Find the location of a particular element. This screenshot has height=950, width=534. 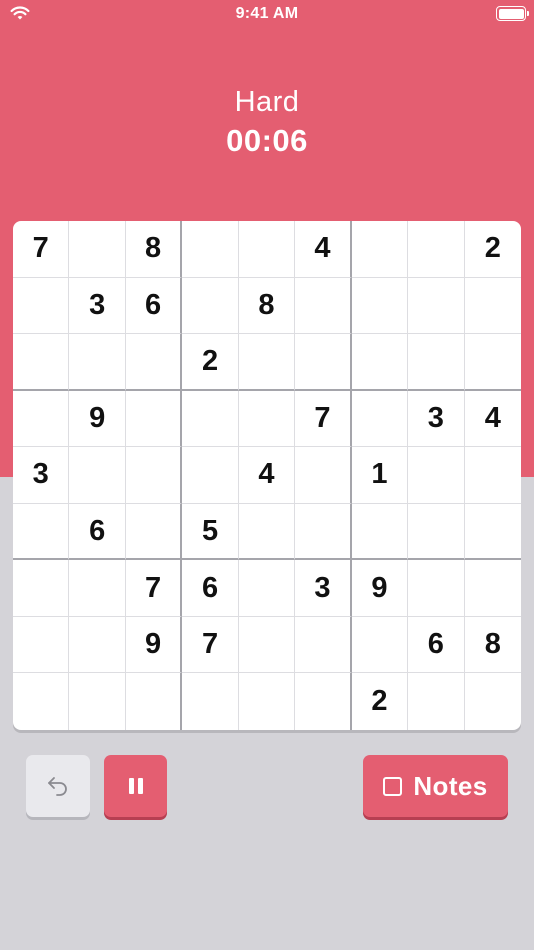

status-time: 9:41 AM is located at coordinates (267, 13).